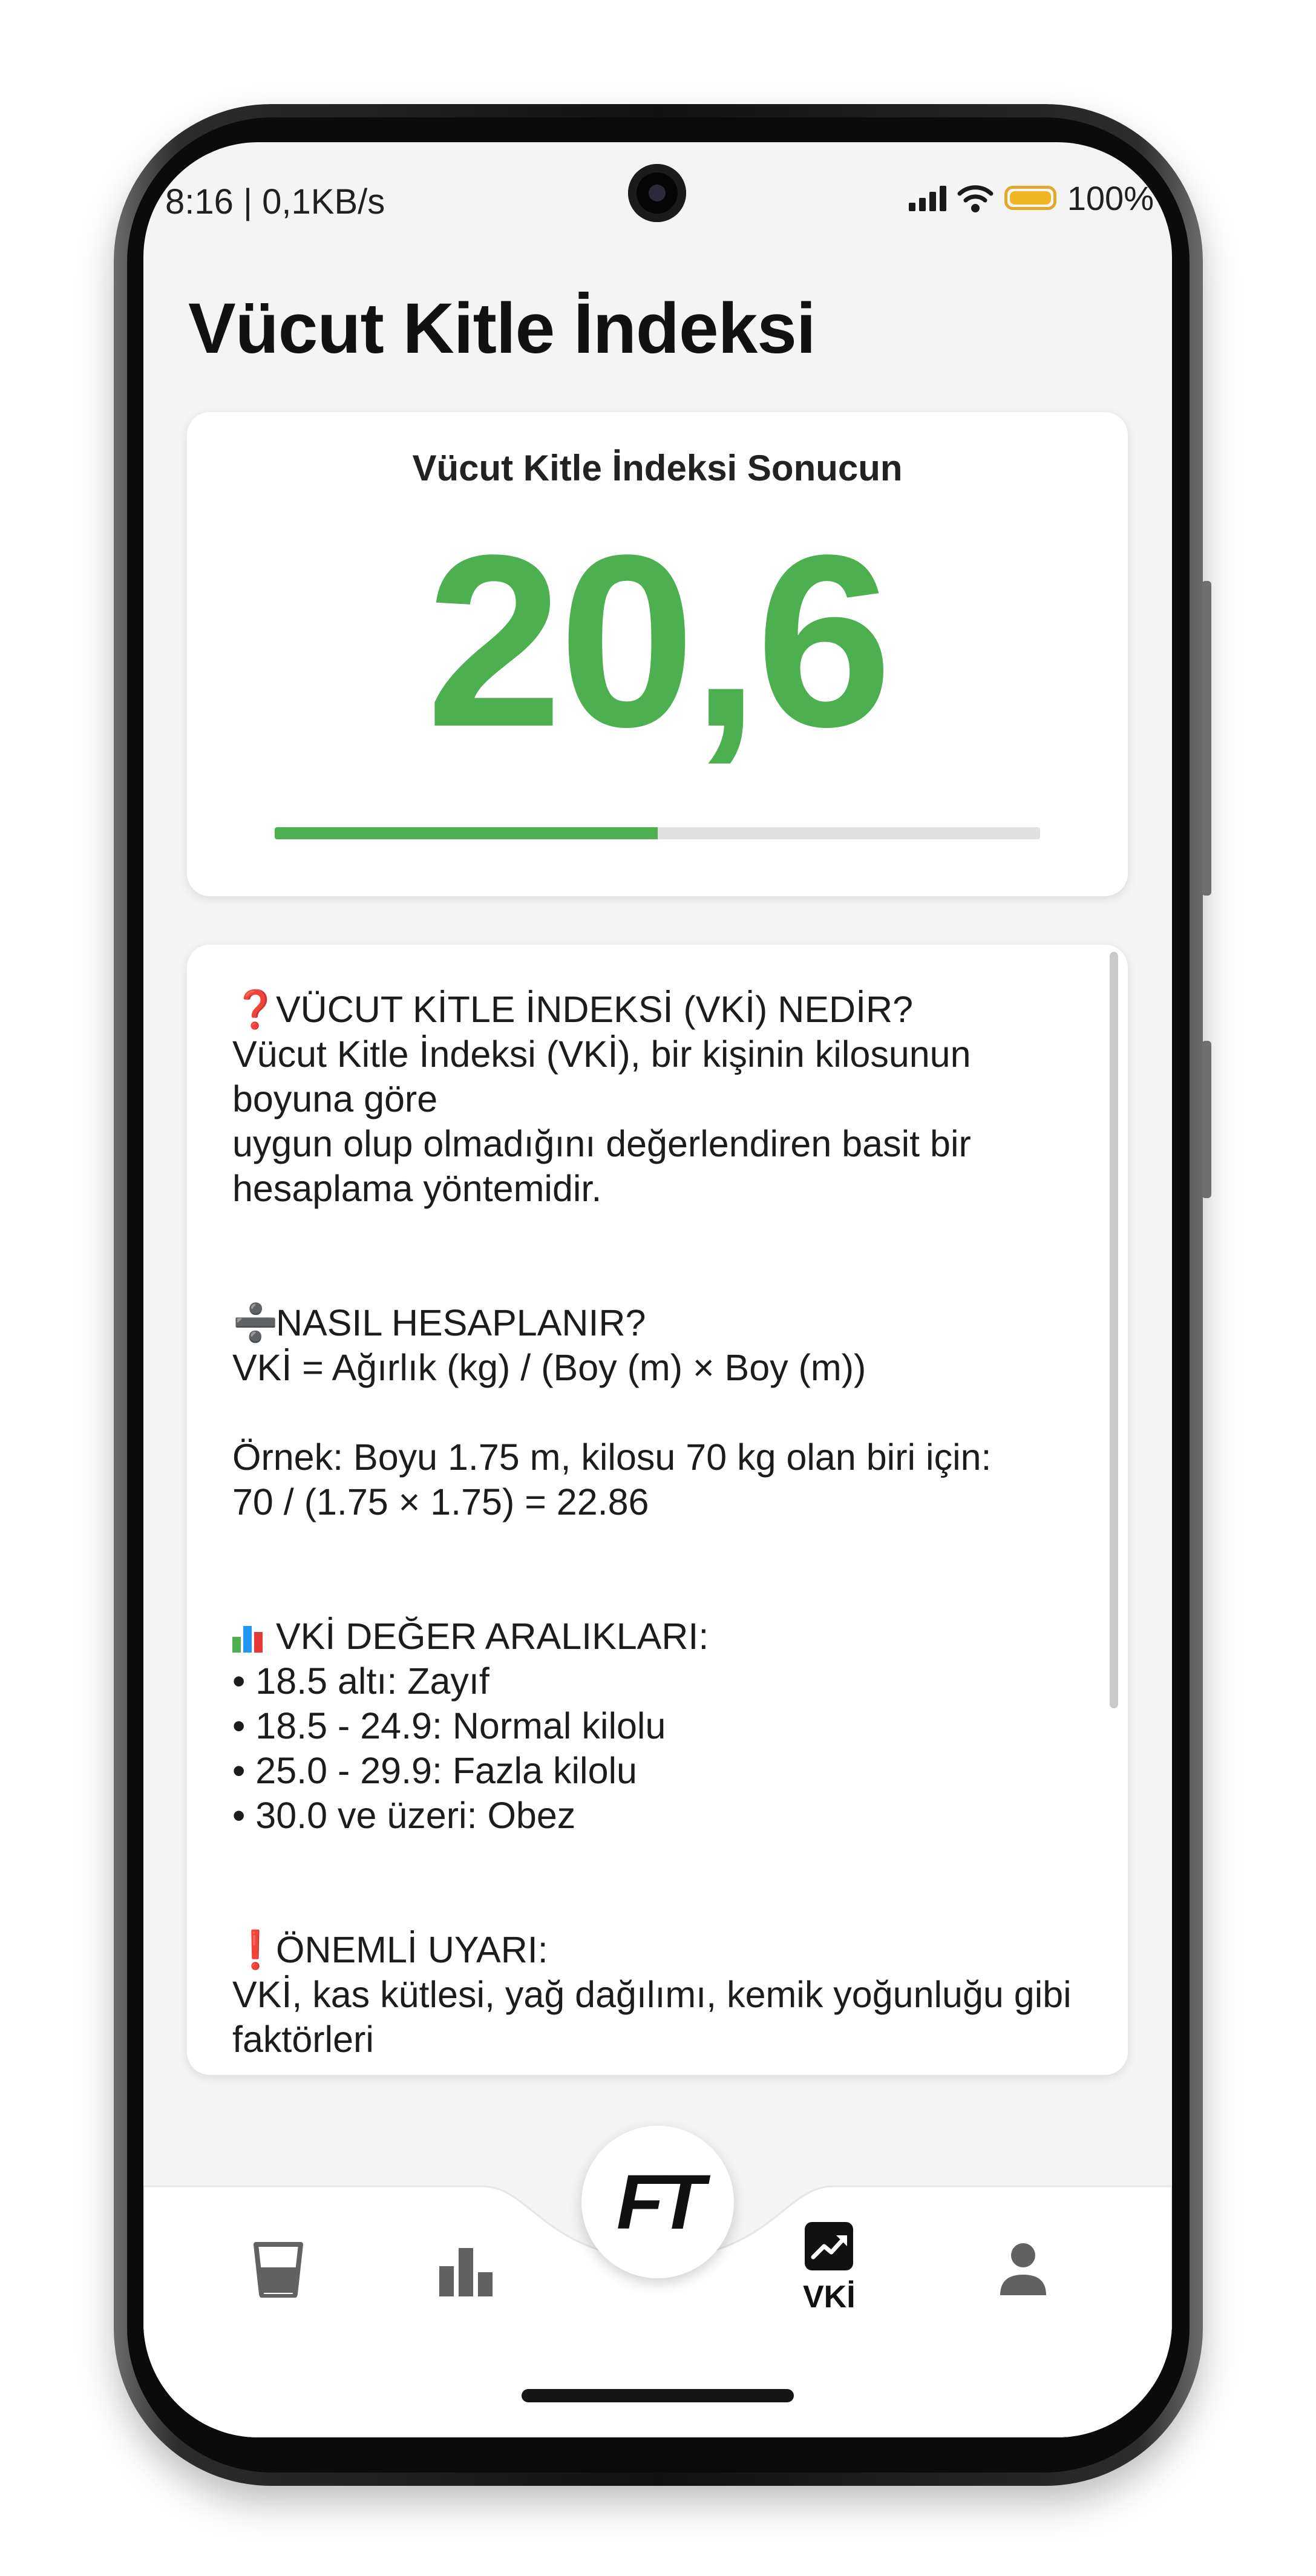  I want to click on home-indicator, so click(658, 2395).